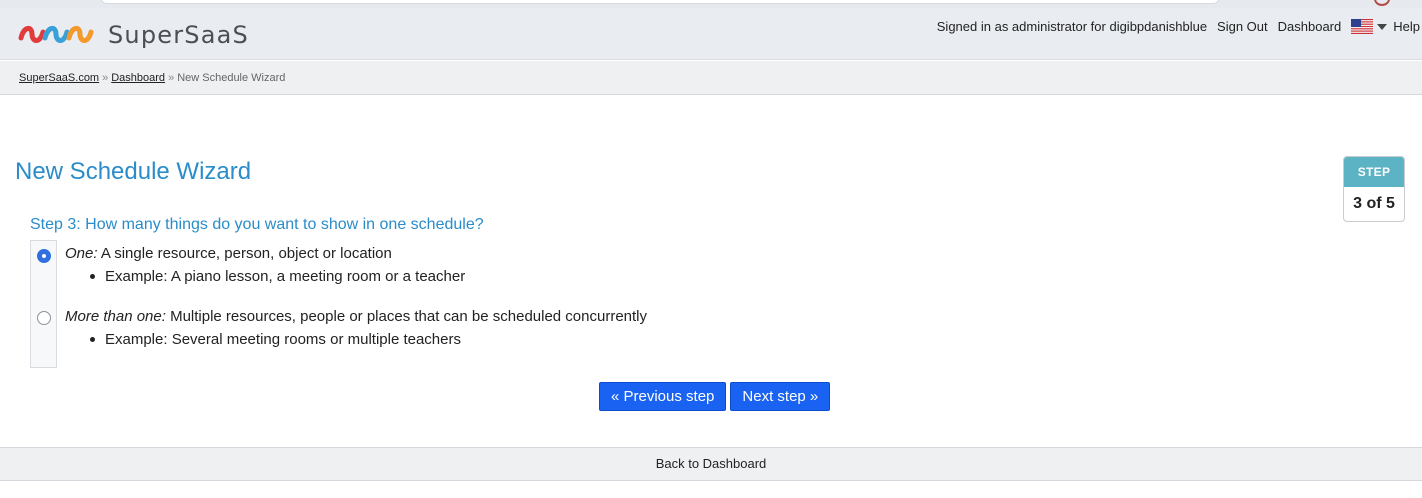 This screenshot has width=1422, height=498. I want to click on back-to-dashboard-link: Back to Dashboard, so click(711, 463).